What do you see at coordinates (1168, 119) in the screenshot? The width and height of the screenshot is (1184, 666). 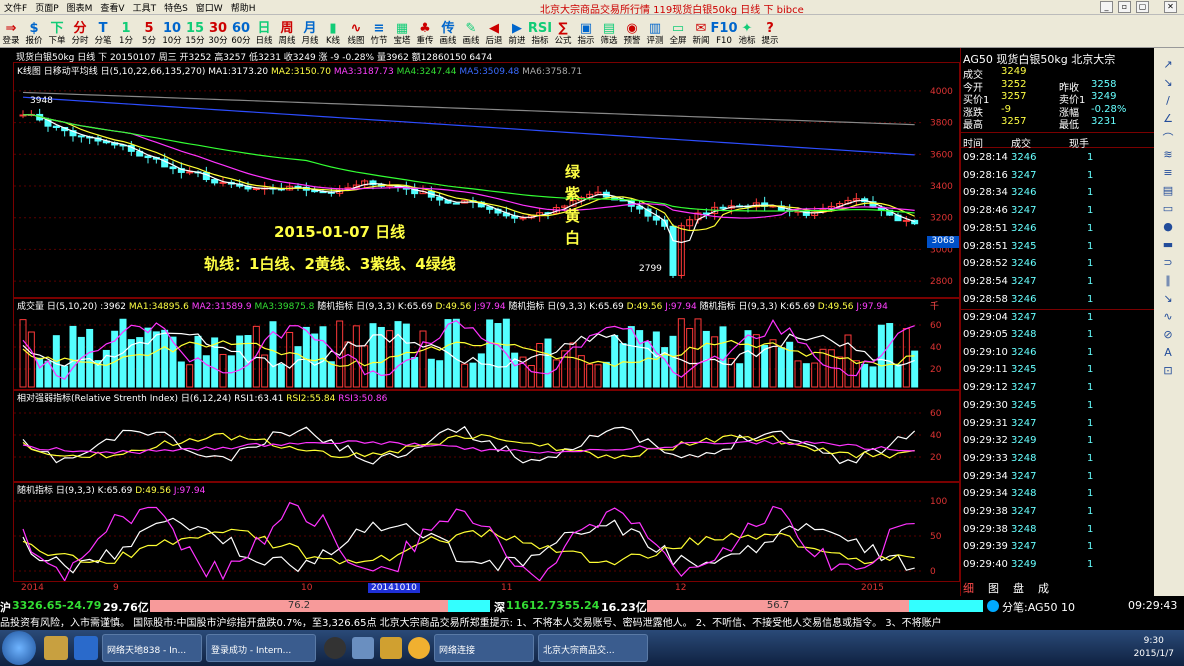 I see `draw-tool-icon: ∠` at bounding box center [1168, 119].